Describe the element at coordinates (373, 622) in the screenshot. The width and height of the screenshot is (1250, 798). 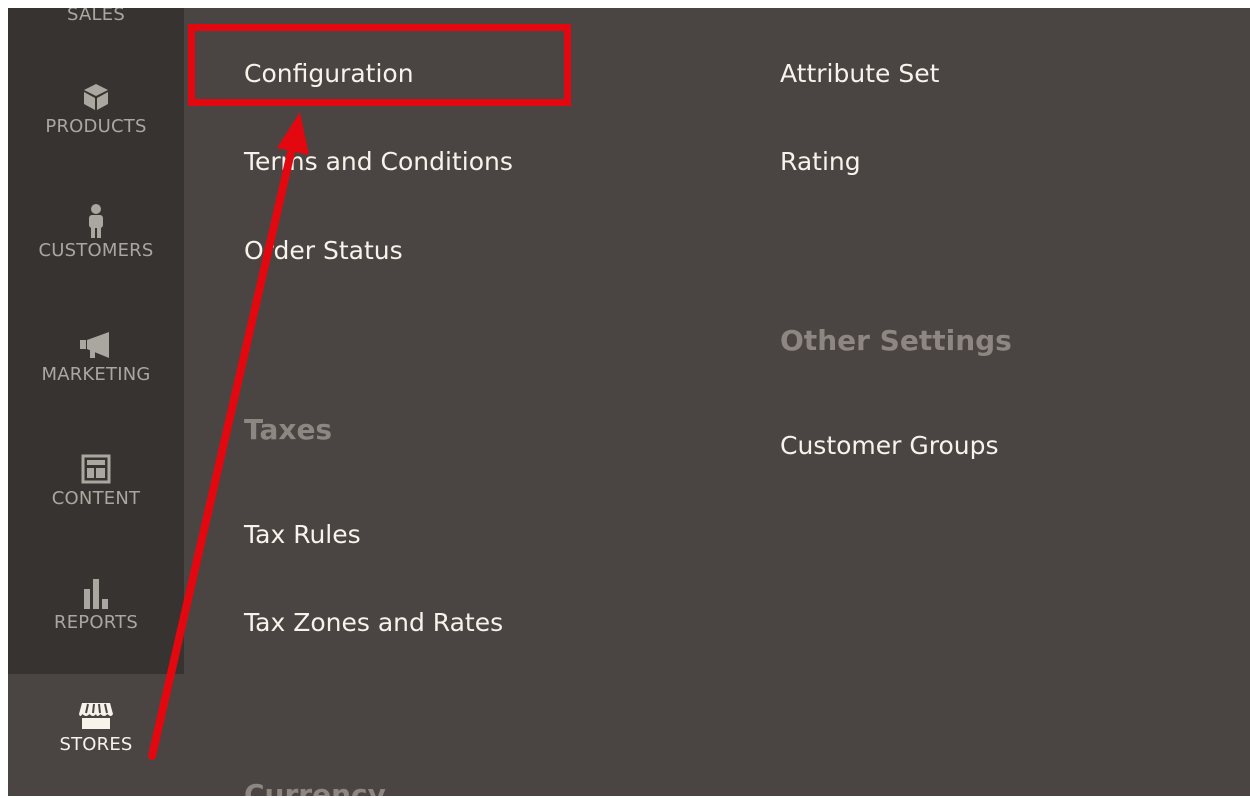
I see `menu-link-tax-zones-and-rates: Tax Zones and Rates` at that location.